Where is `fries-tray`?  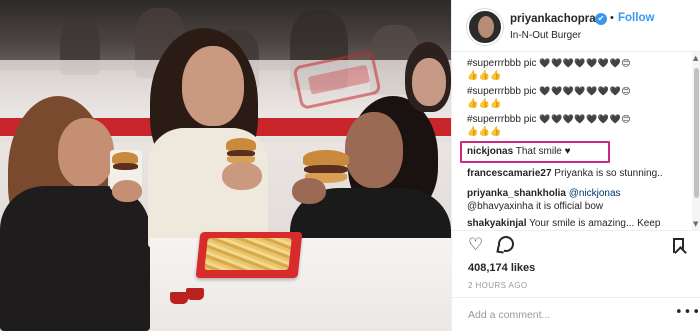
fries-tray is located at coordinates (249, 255).